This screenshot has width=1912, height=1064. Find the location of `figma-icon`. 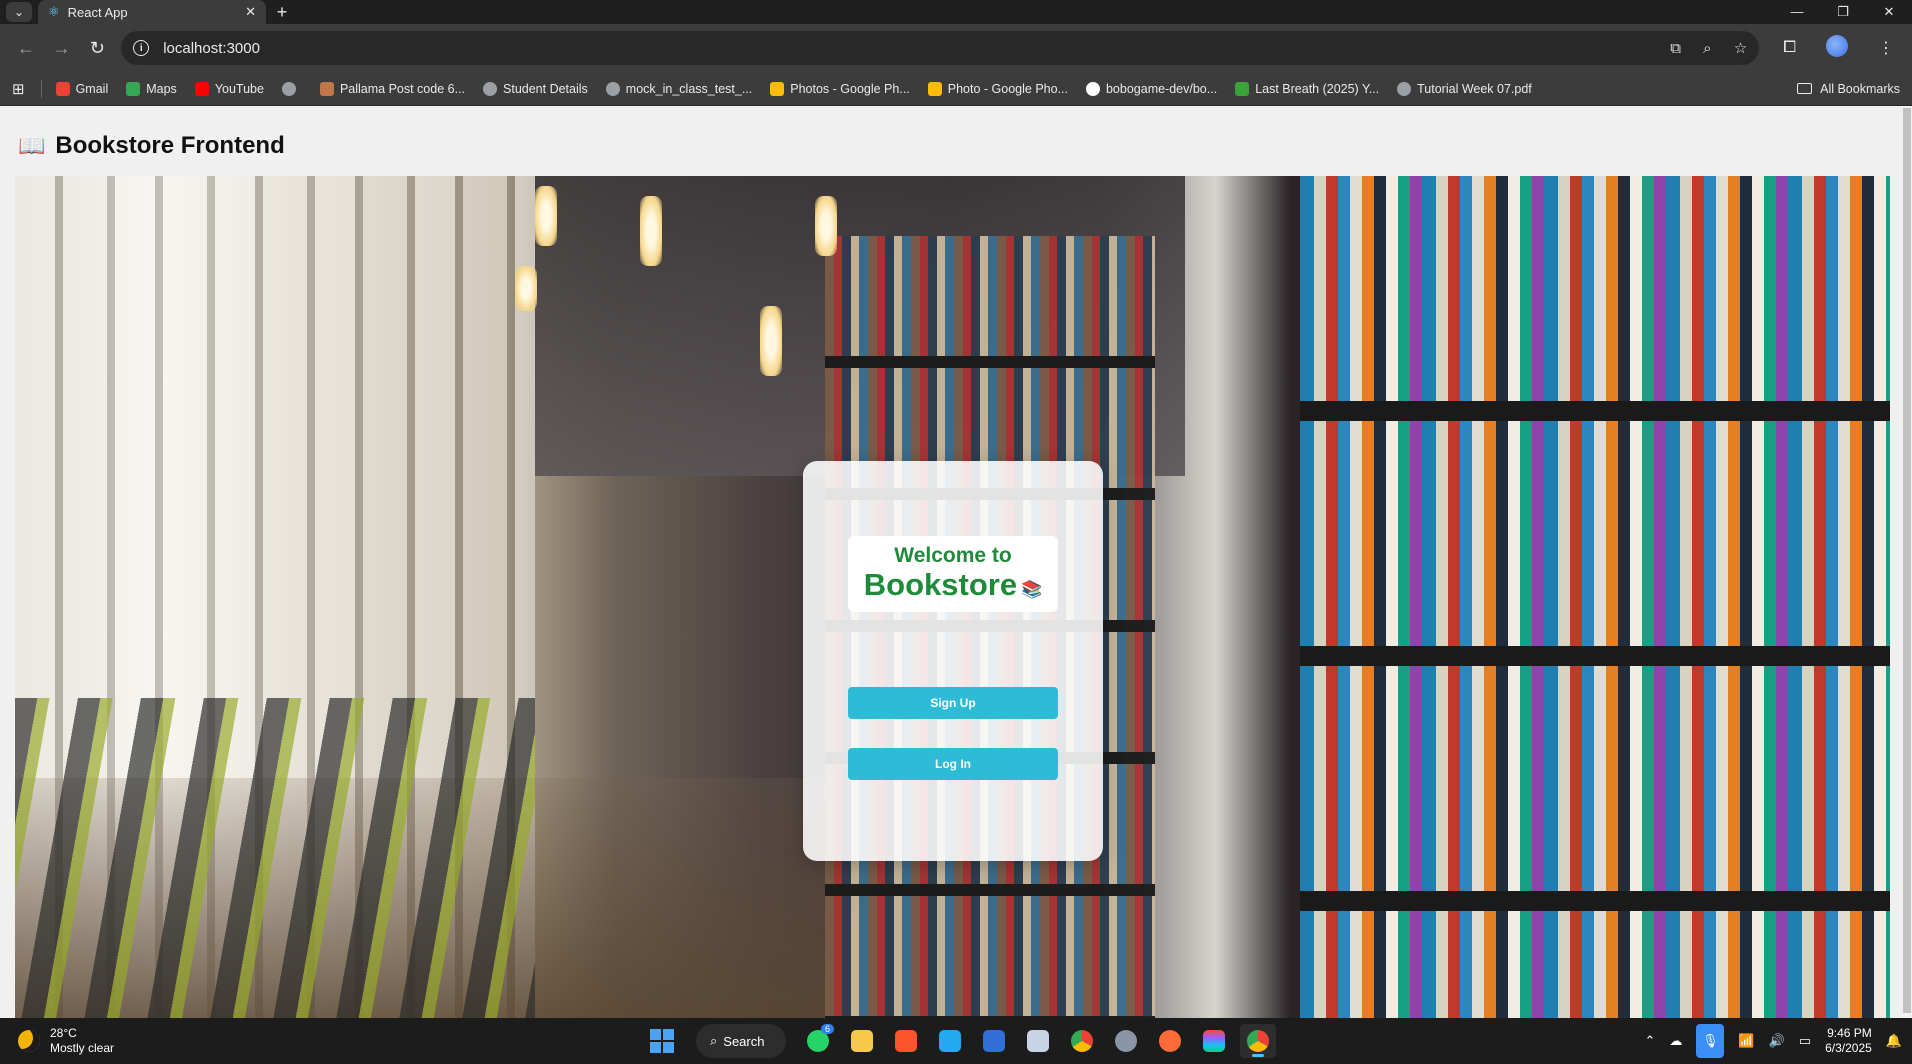

figma-icon is located at coordinates (1214, 1041).